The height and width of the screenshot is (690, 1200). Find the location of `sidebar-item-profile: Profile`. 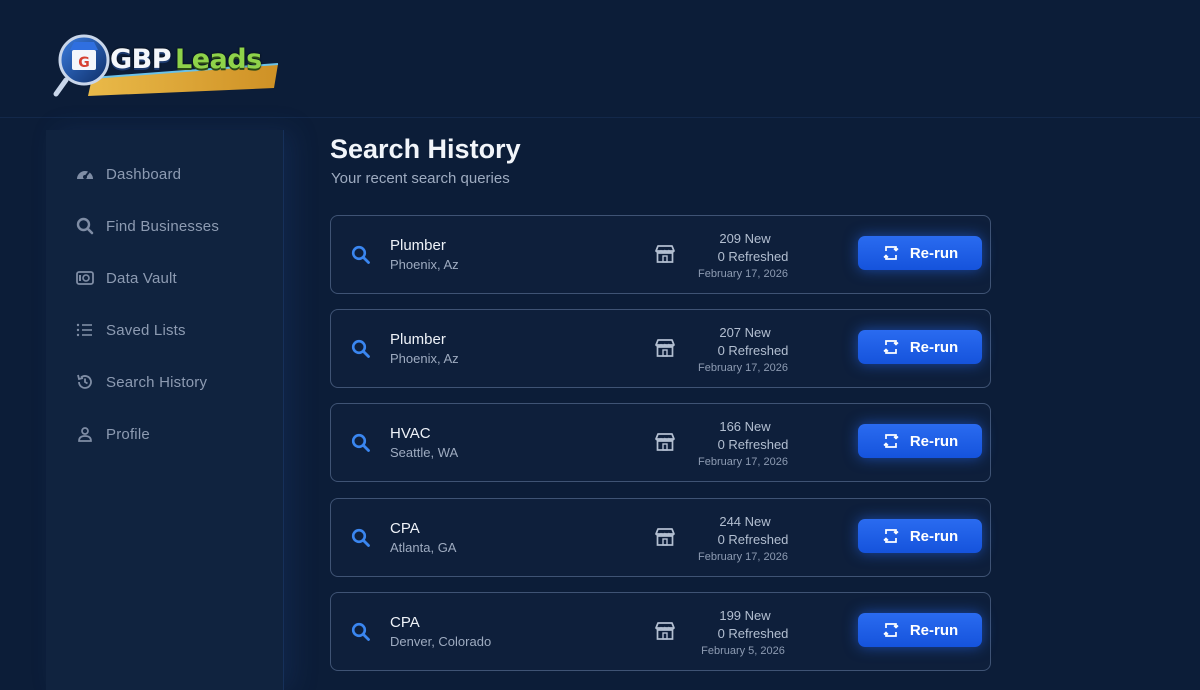

sidebar-item-profile: Profile is located at coordinates (112, 434).